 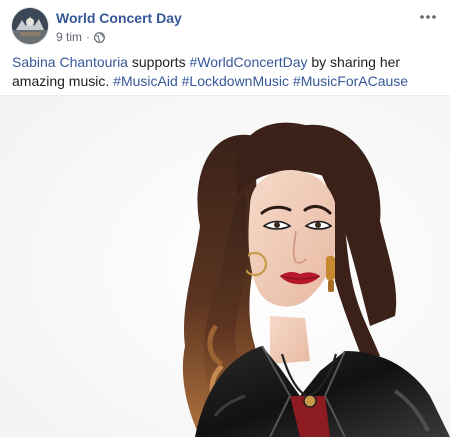 What do you see at coordinates (248, 62) in the screenshot?
I see `hashtag-worldconcertday: #WorldConcertDay` at bounding box center [248, 62].